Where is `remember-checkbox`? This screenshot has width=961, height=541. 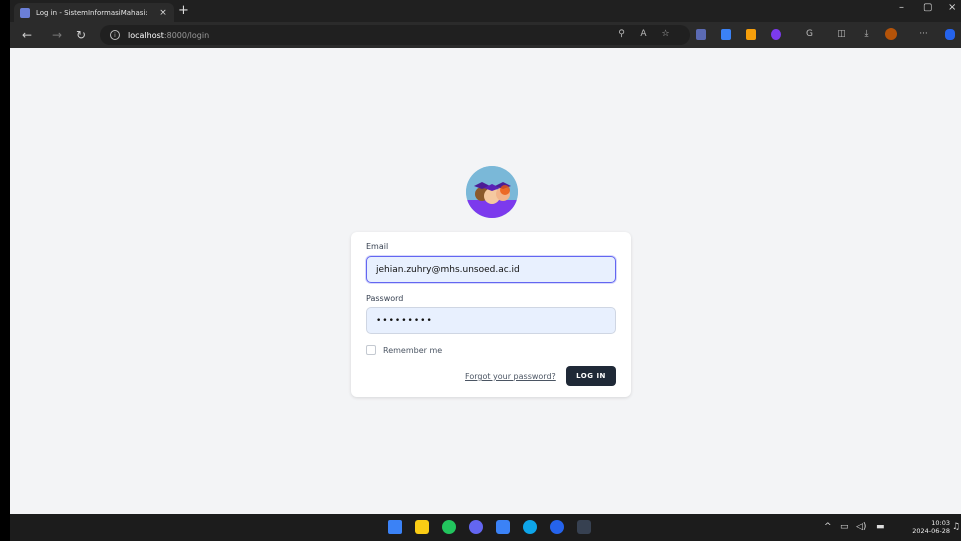
remember-checkbox is located at coordinates (371, 350).